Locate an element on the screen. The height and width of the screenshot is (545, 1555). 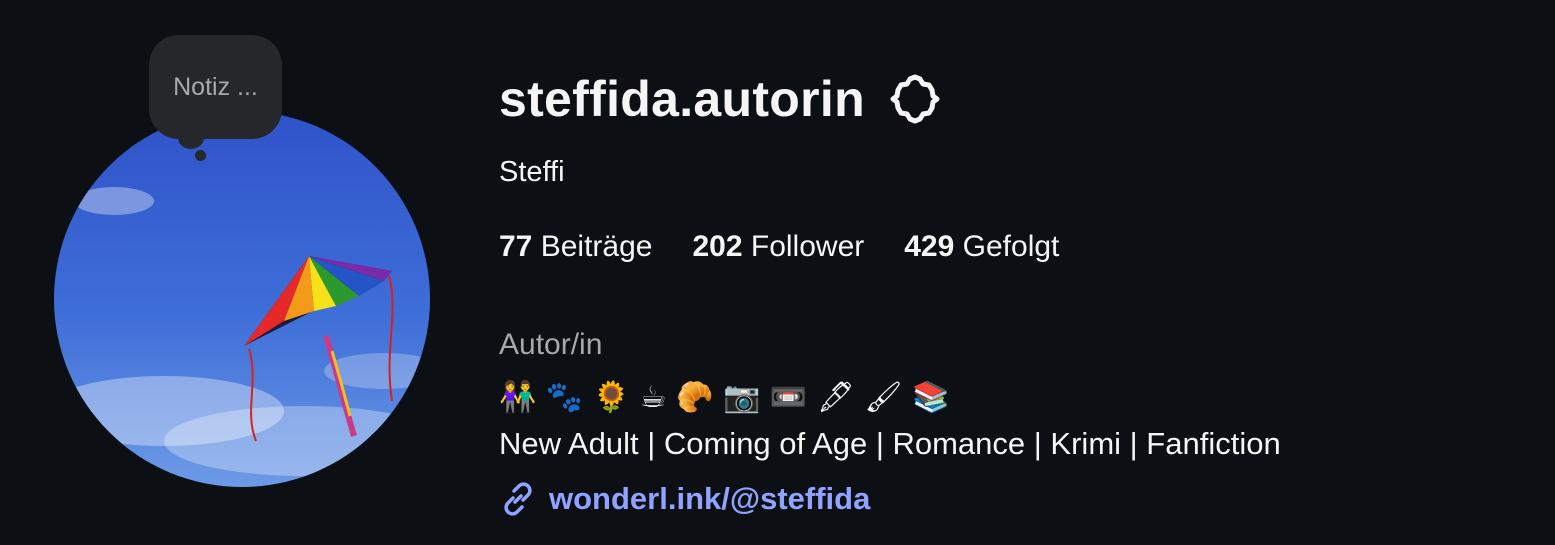
username: steffida.autorin is located at coordinates (682, 99).